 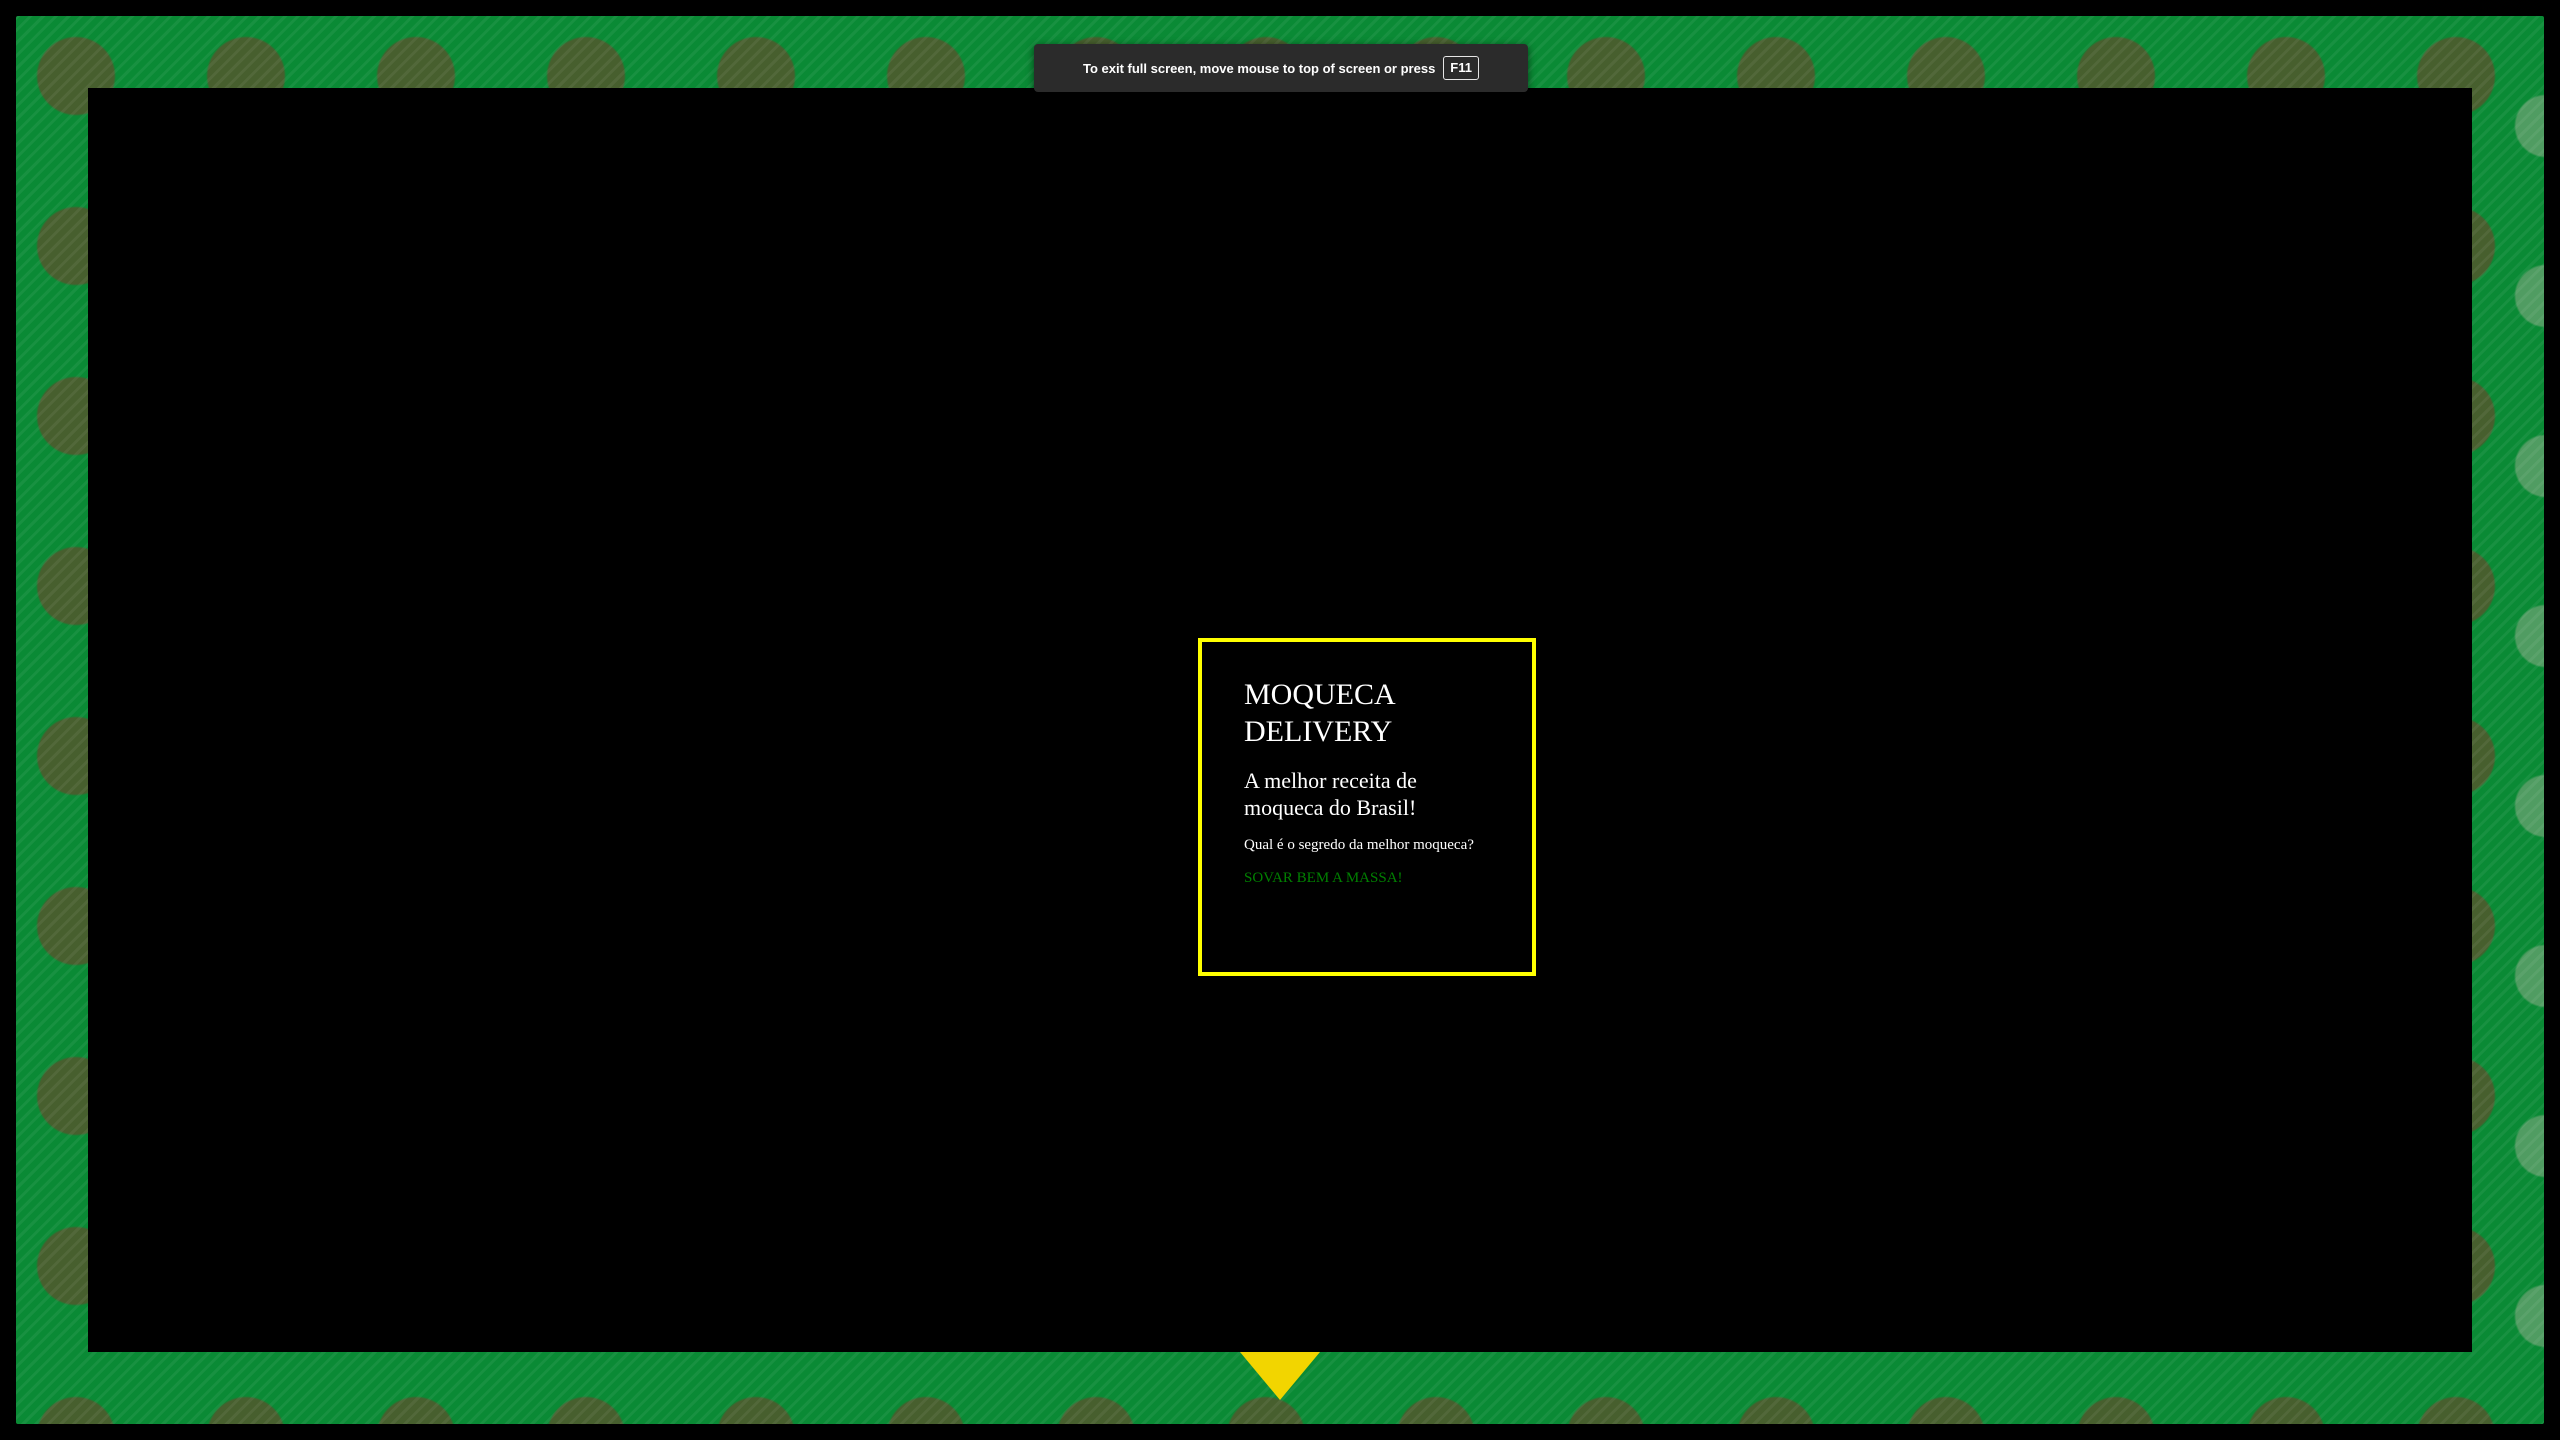 I want to click on card-question: Qual é o segredo da melhor moqueca?, so click(x=1359, y=845).